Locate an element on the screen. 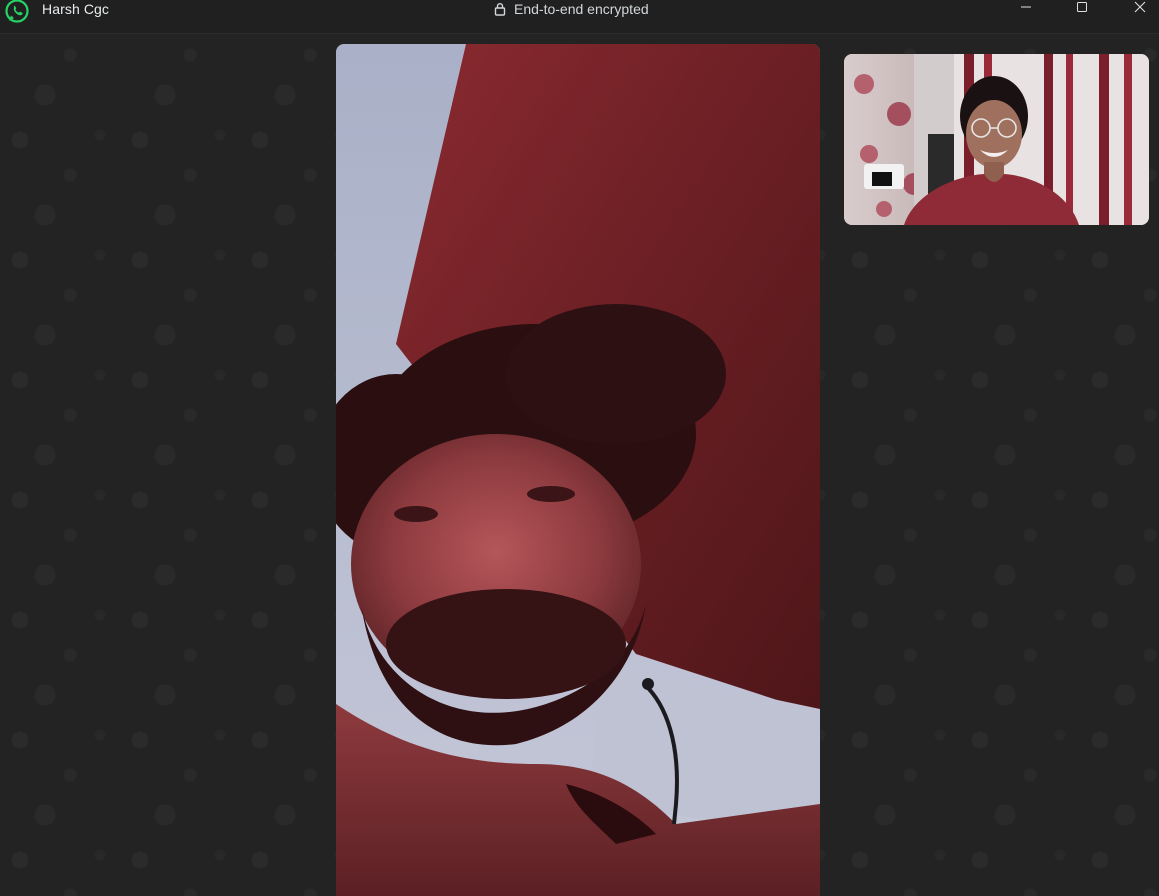  maximize-icon is located at coordinates (1082, 7).